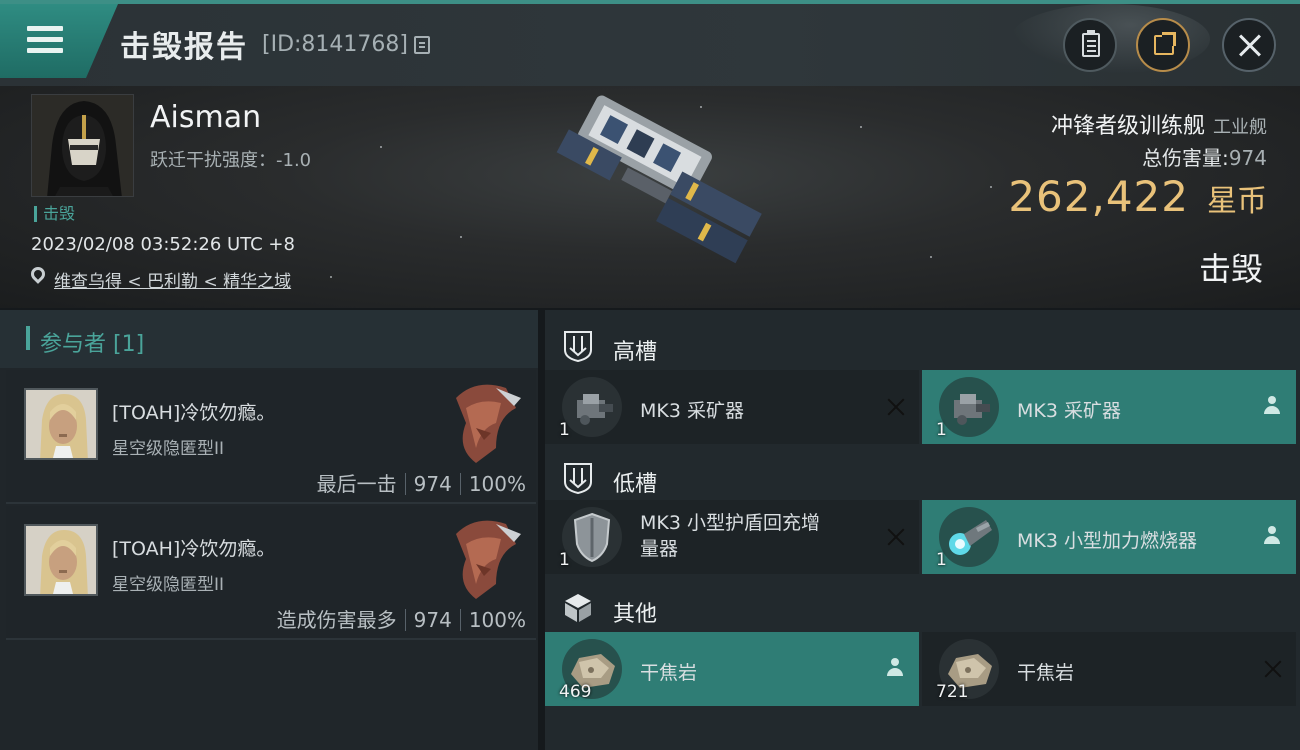  What do you see at coordinates (1249, 45) in the screenshot?
I see `close-button` at bounding box center [1249, 45].